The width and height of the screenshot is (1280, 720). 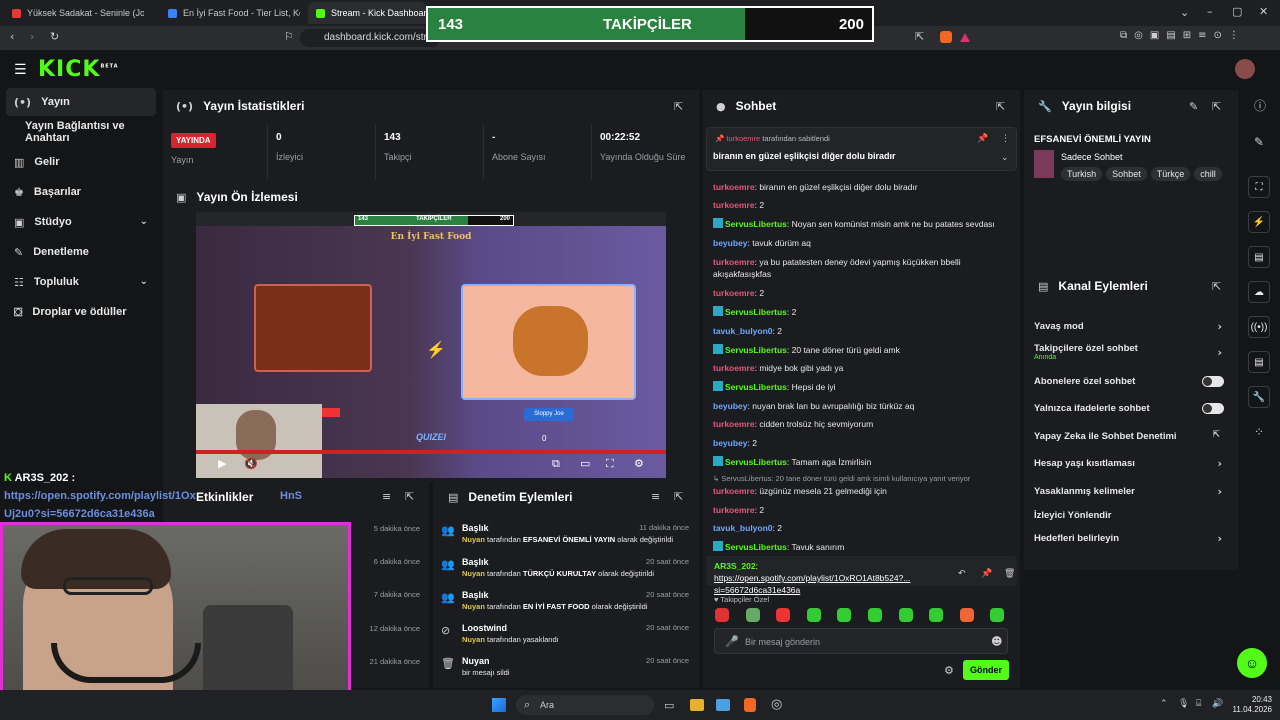 I want to click on theater-icon: ▭, so click(x=585, y=463).